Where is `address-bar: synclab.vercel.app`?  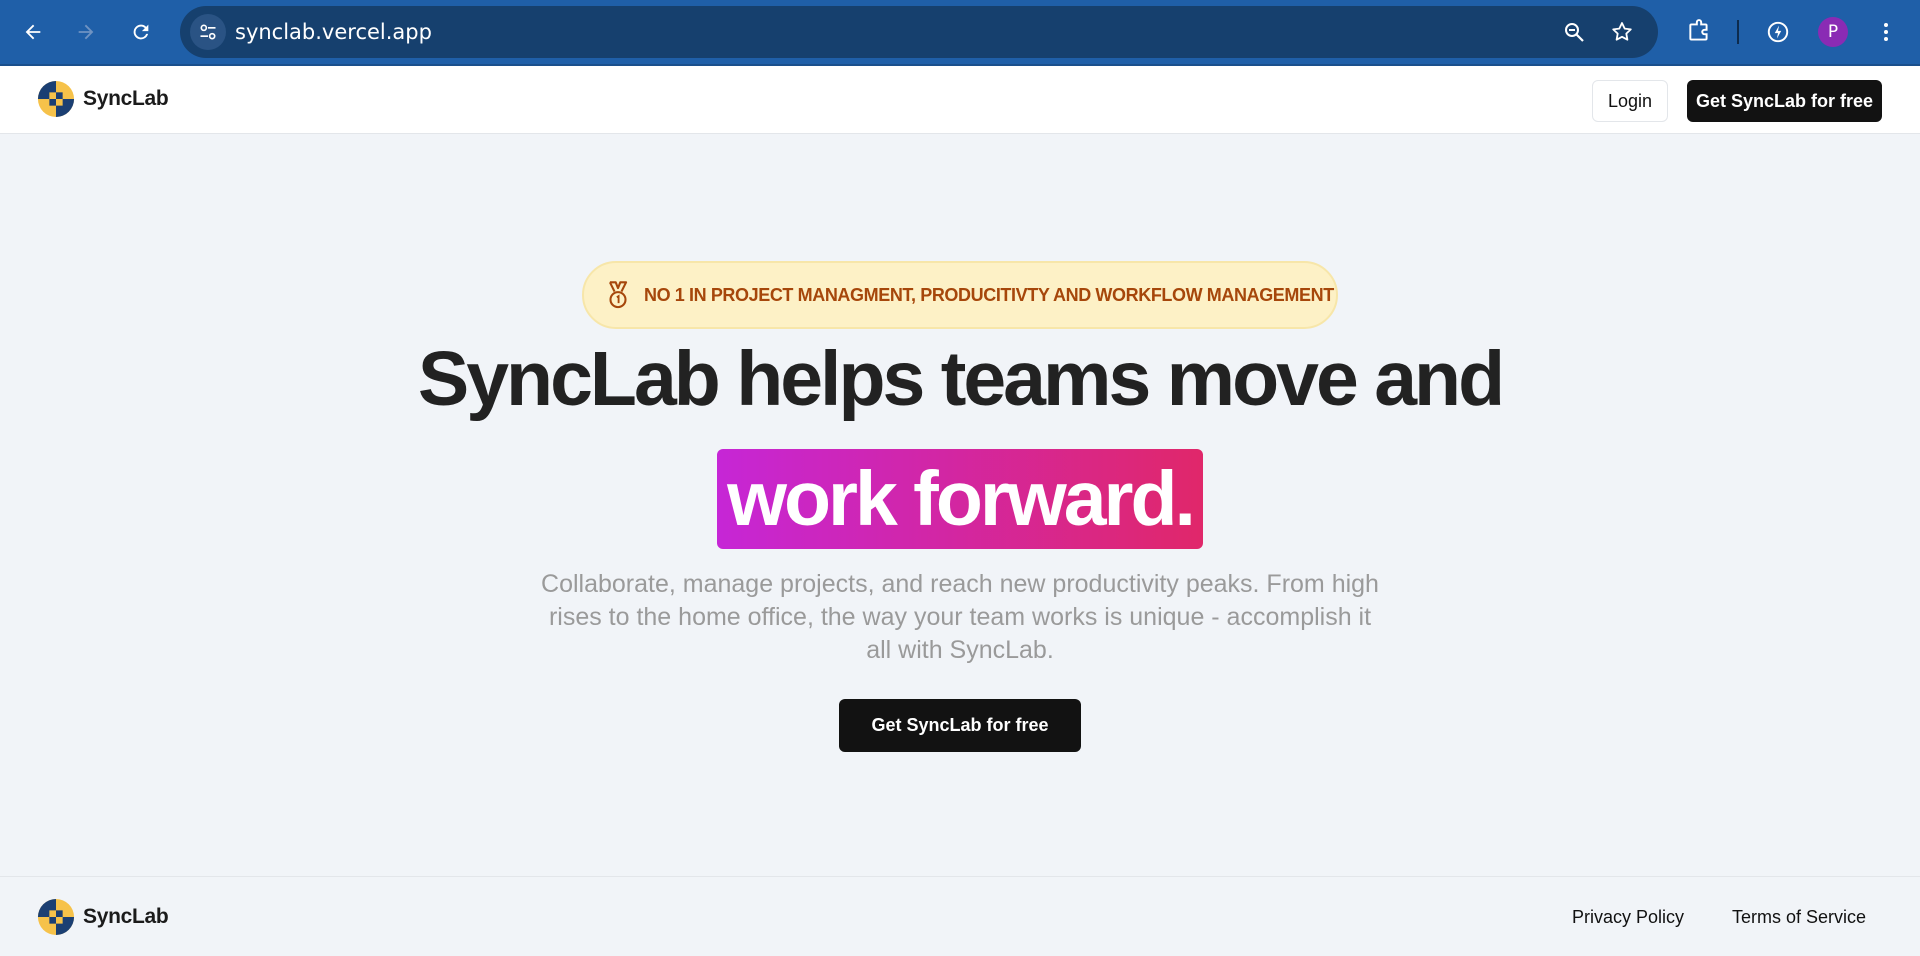 address-bar: synclab.vercel.app is located at coordinates (919, 32).